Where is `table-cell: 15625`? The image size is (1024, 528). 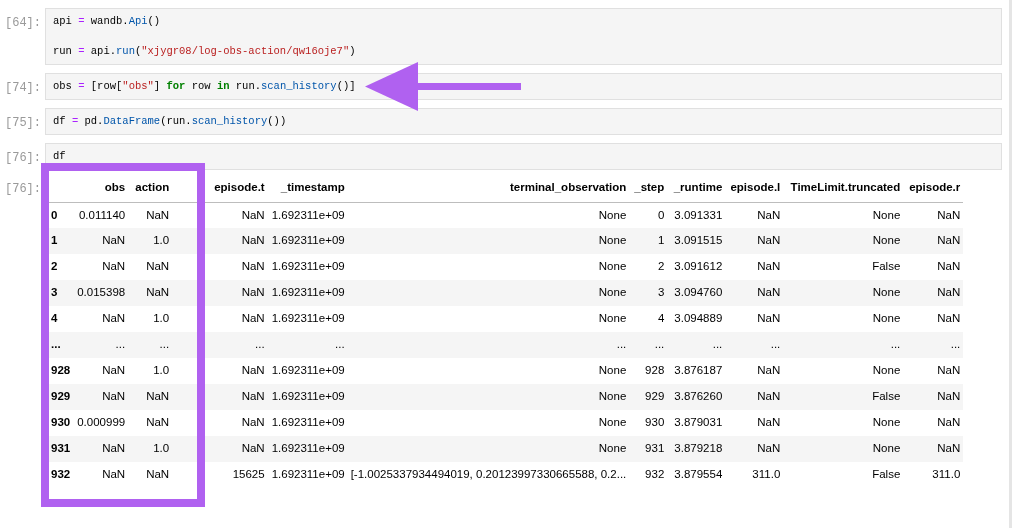 table-cell: 15625 is located at coordinates (220, 475).